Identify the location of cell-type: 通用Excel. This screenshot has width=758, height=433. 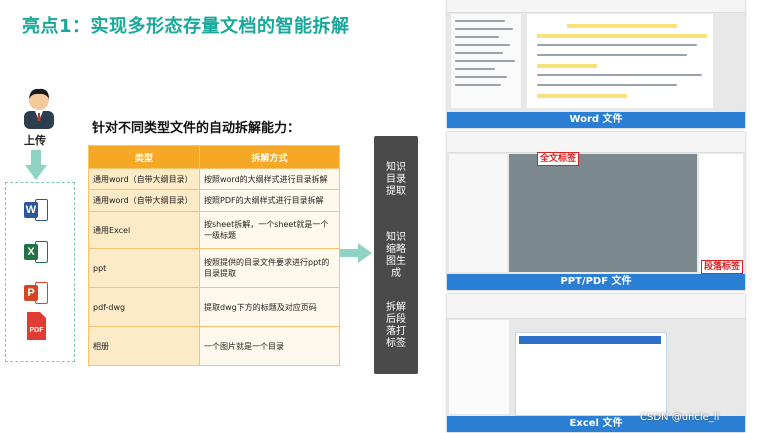
(144, 230).